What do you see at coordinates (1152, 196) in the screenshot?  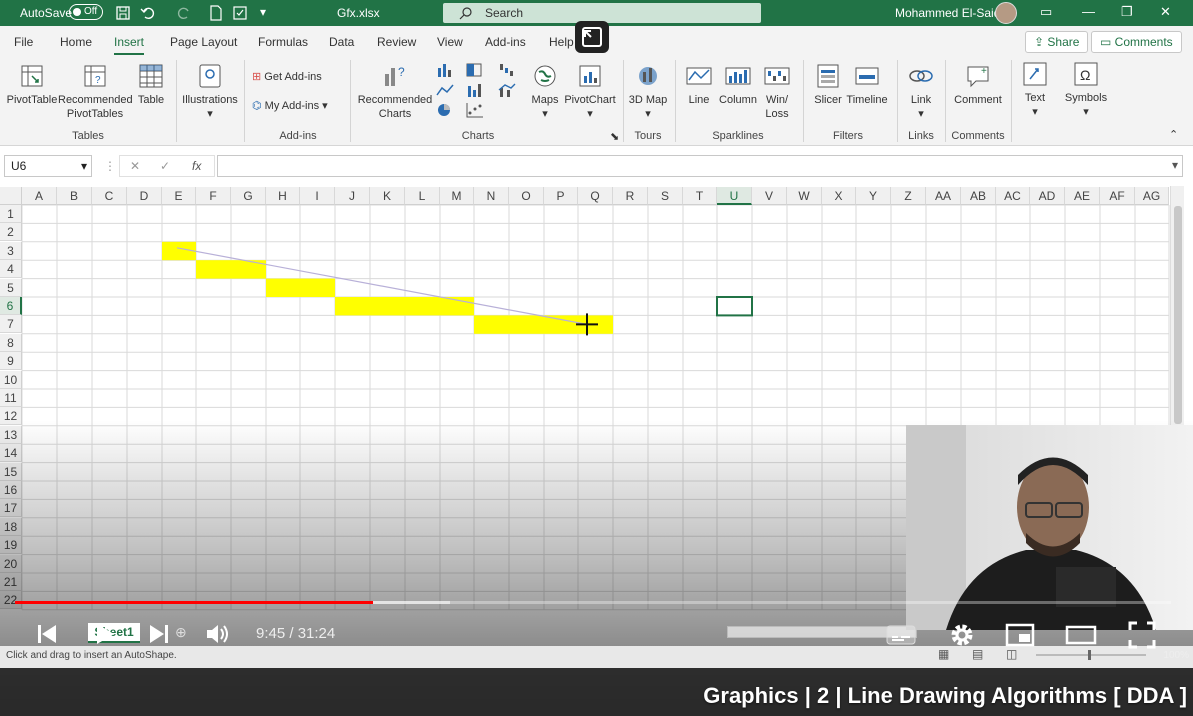 I see `column-header: AG` at bounding box center [1152, 196].